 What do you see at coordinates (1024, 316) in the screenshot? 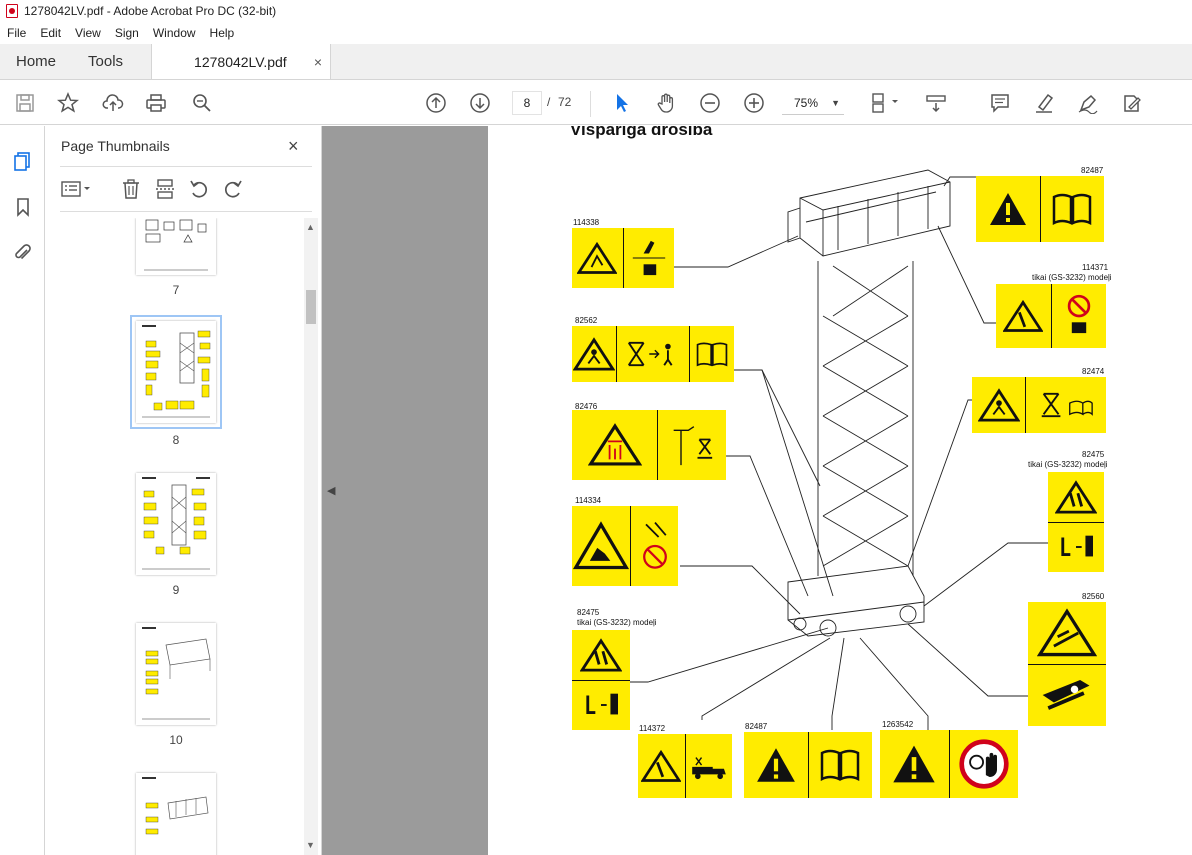
I see `crush-warning-icon` at bounding box center [1024, 316].